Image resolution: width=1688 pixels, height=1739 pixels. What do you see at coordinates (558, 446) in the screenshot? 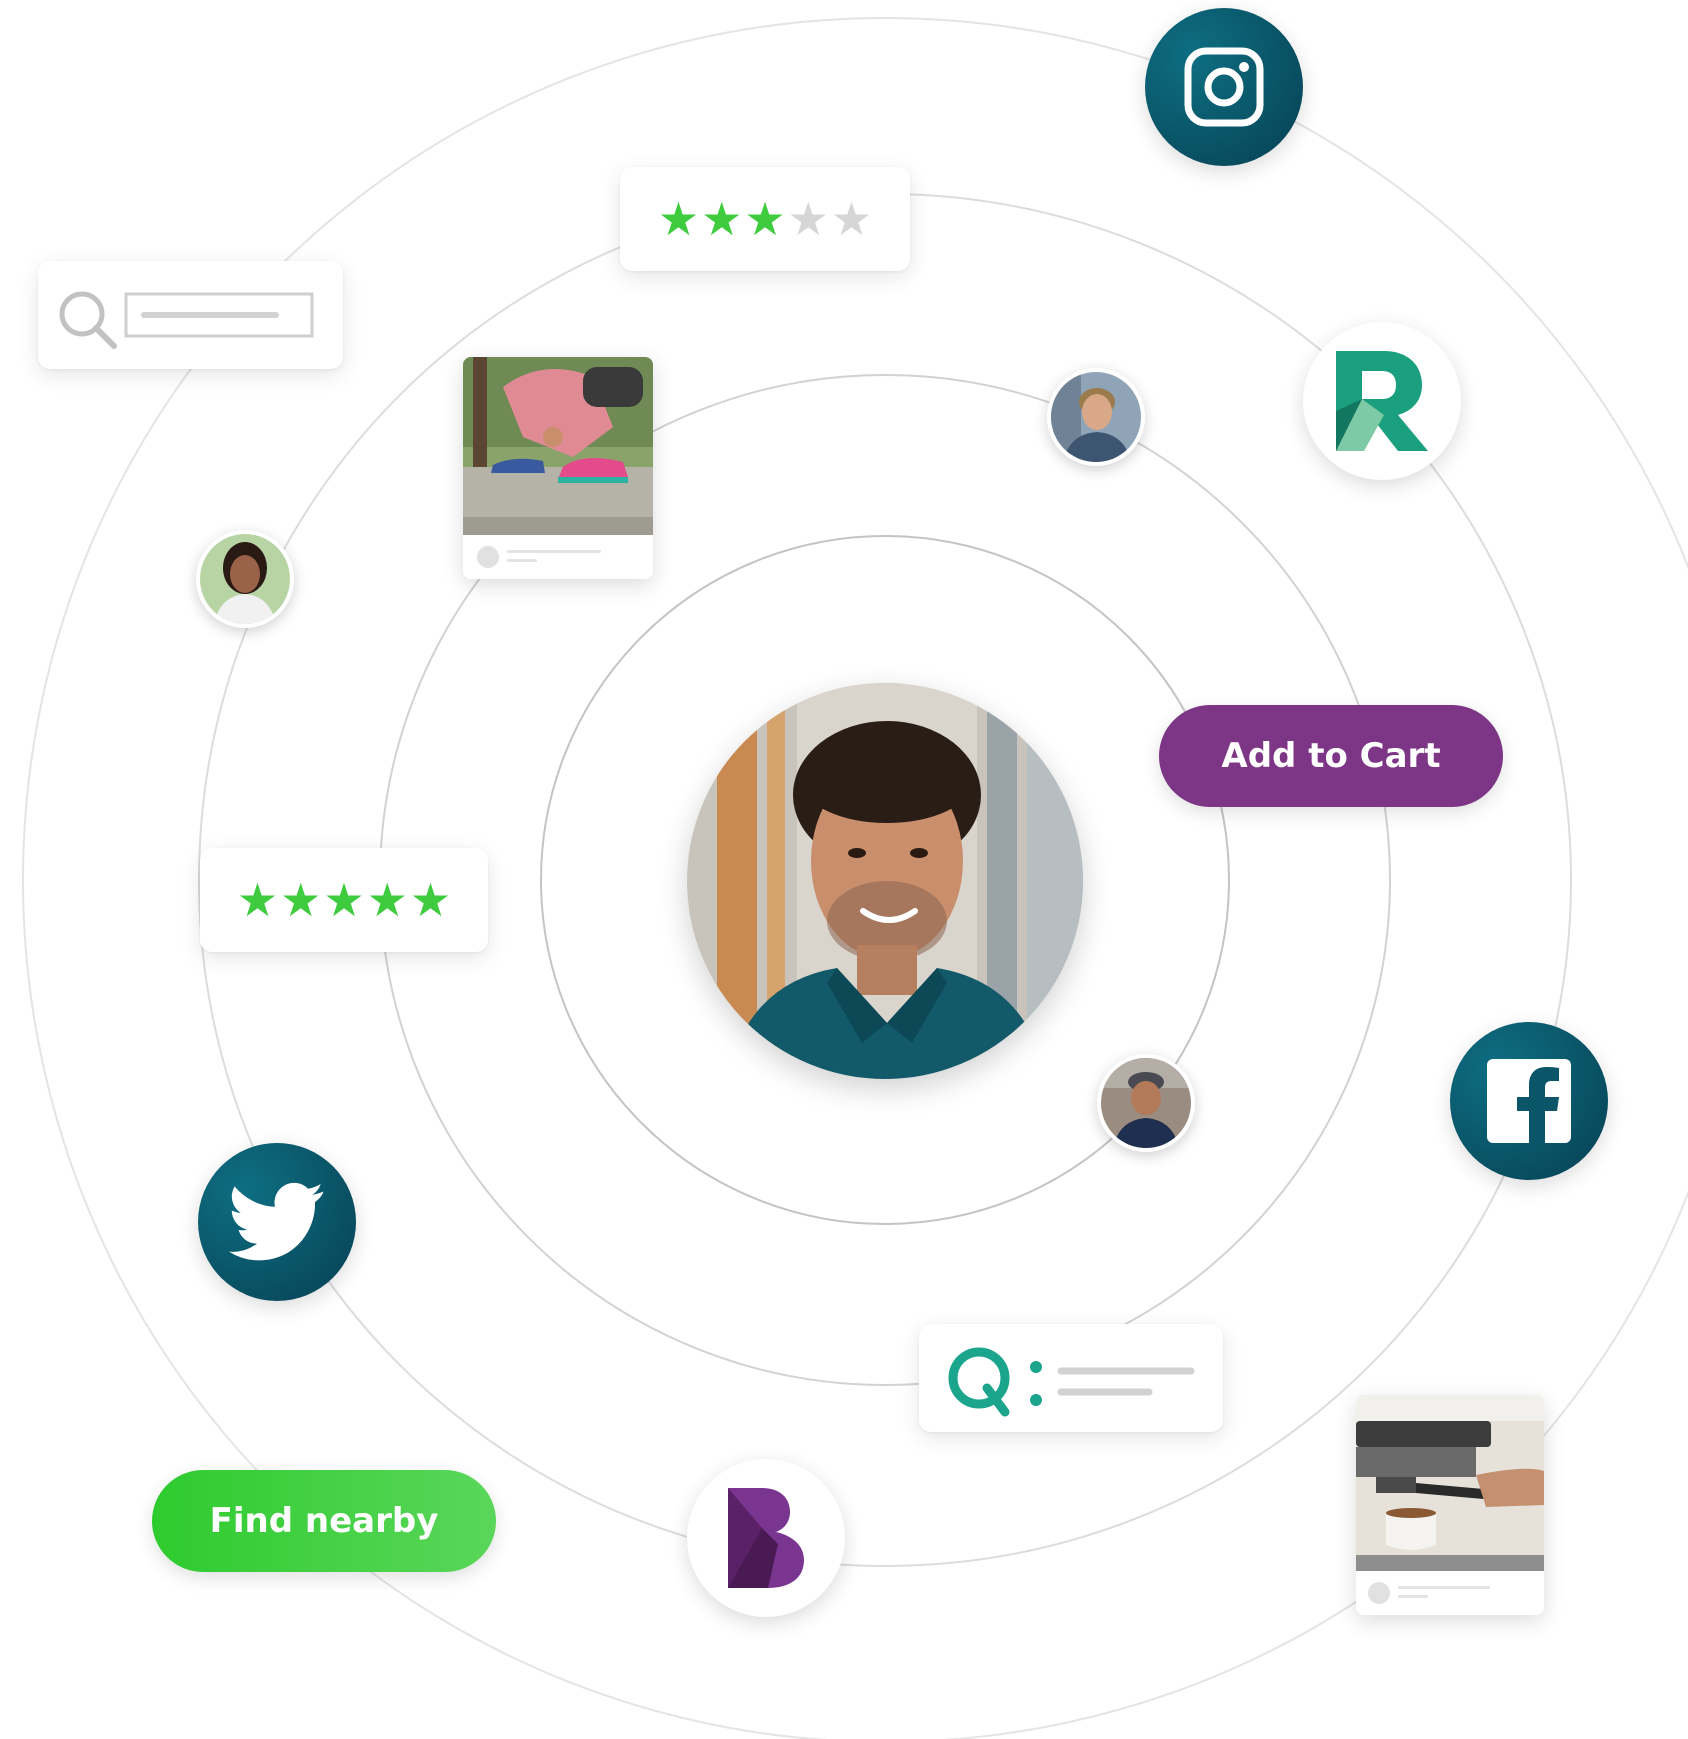
I see `running-shoes-photo` at bounding box center [558, 446].